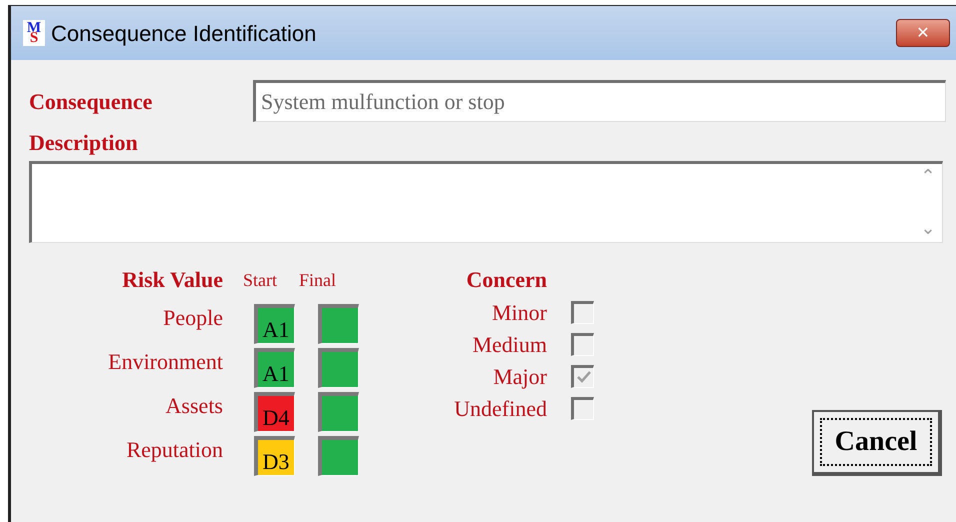 The height and width of the screenshot is (522, 956). I want to click on scroll-up-button: ⌃, so click(928, 177).